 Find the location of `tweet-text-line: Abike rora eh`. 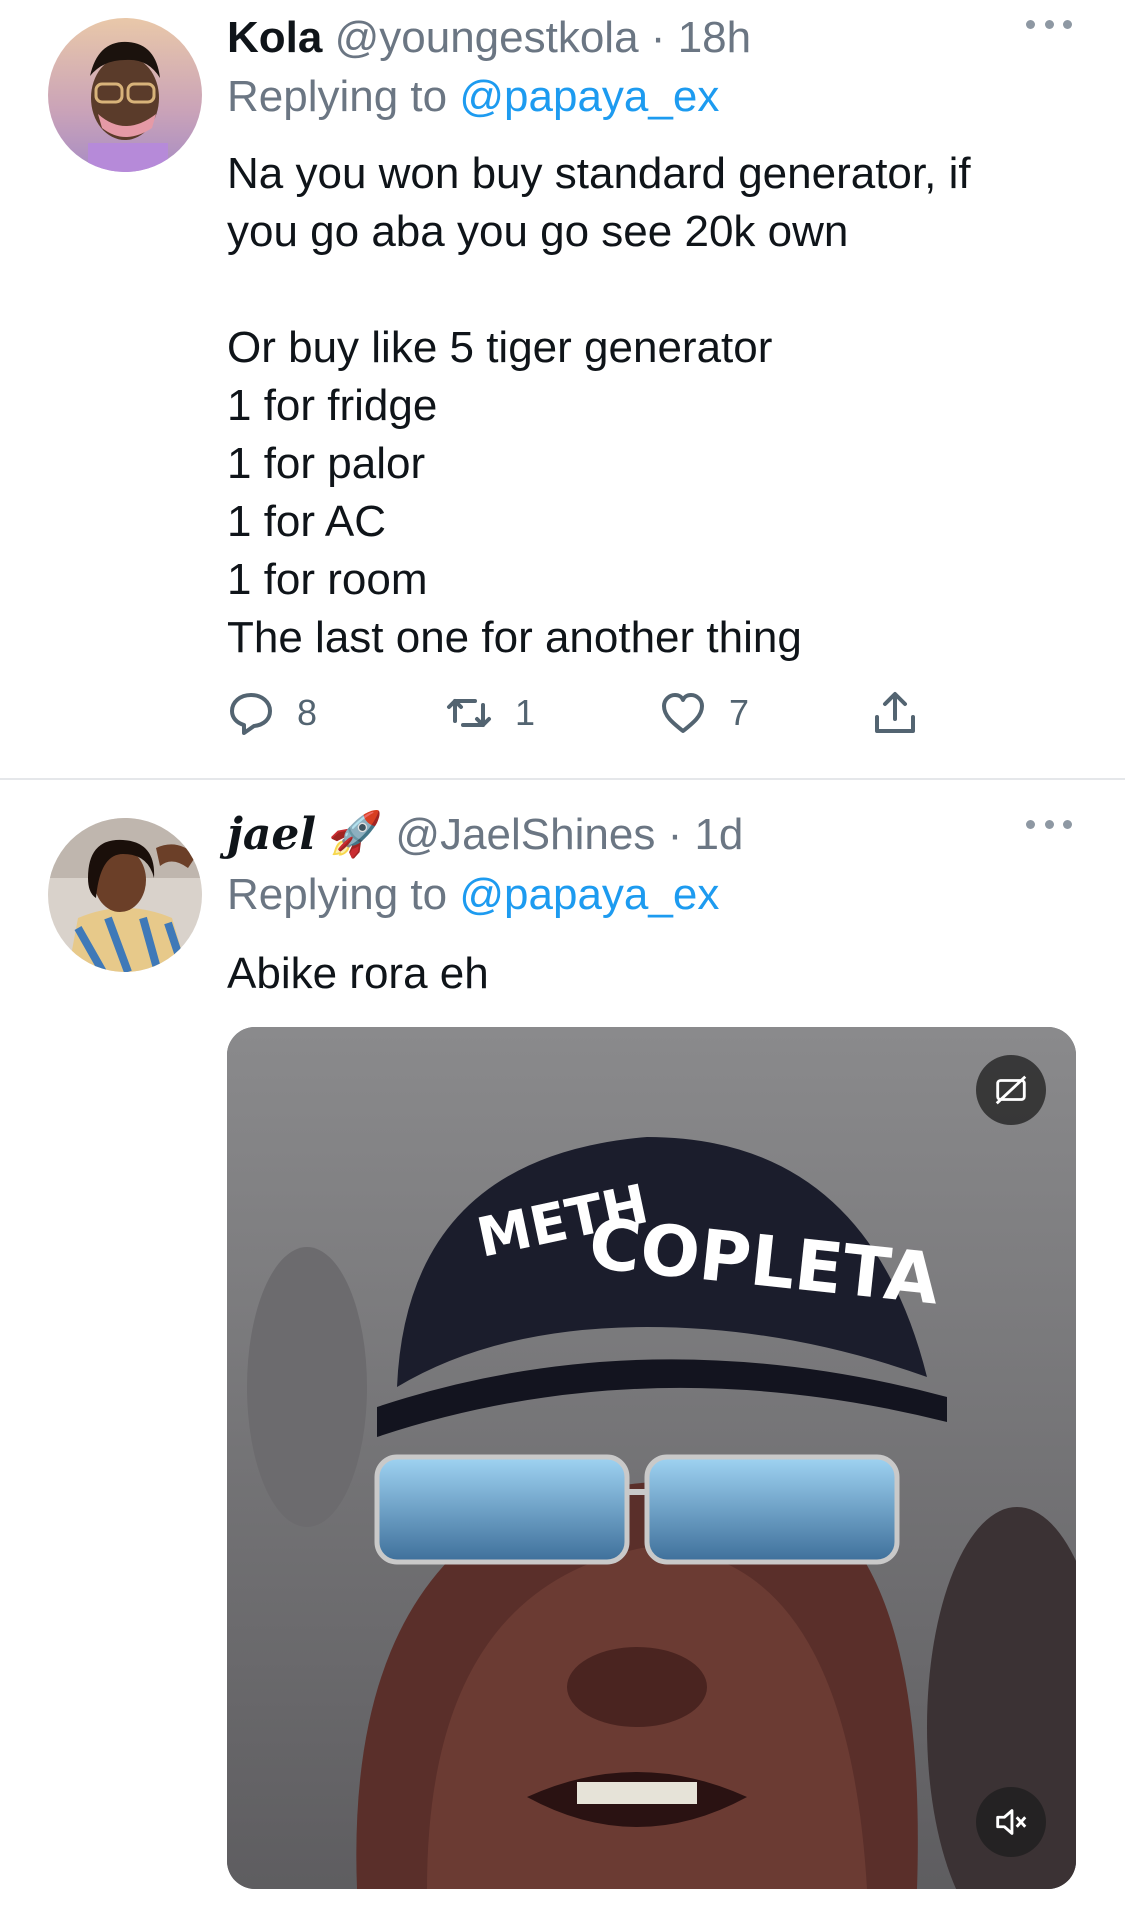

tweet-text-line: Abike rora eh is located at coordinates (358, 973).